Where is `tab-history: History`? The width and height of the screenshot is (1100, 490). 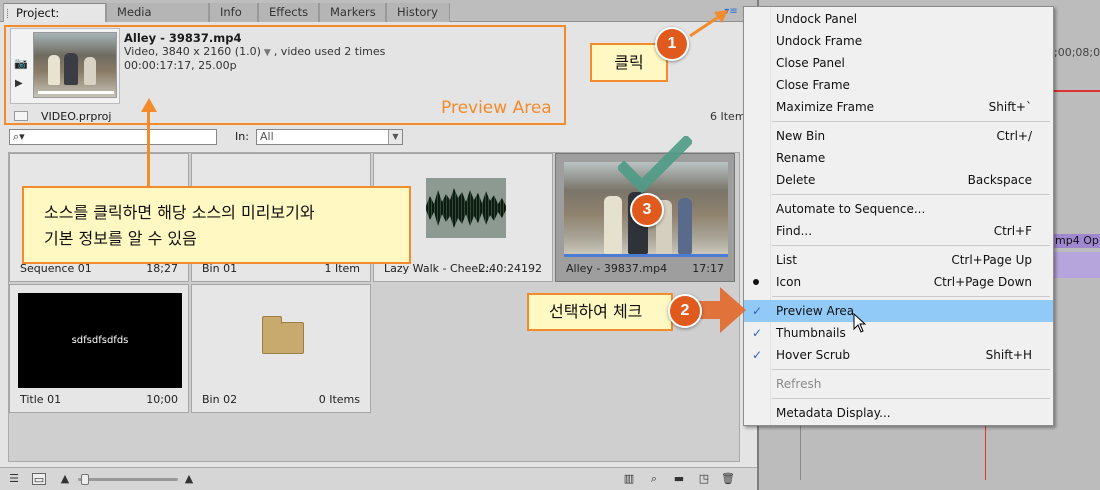
tab-history: History is located at coordinates (418, 12).